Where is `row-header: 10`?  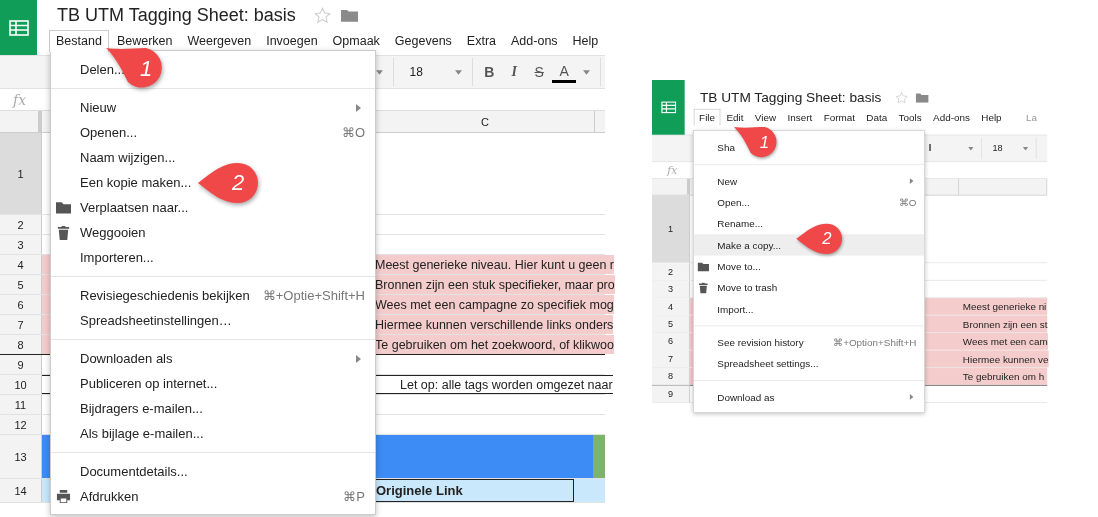 row-header: 10 is located at coordinates (21, 384).